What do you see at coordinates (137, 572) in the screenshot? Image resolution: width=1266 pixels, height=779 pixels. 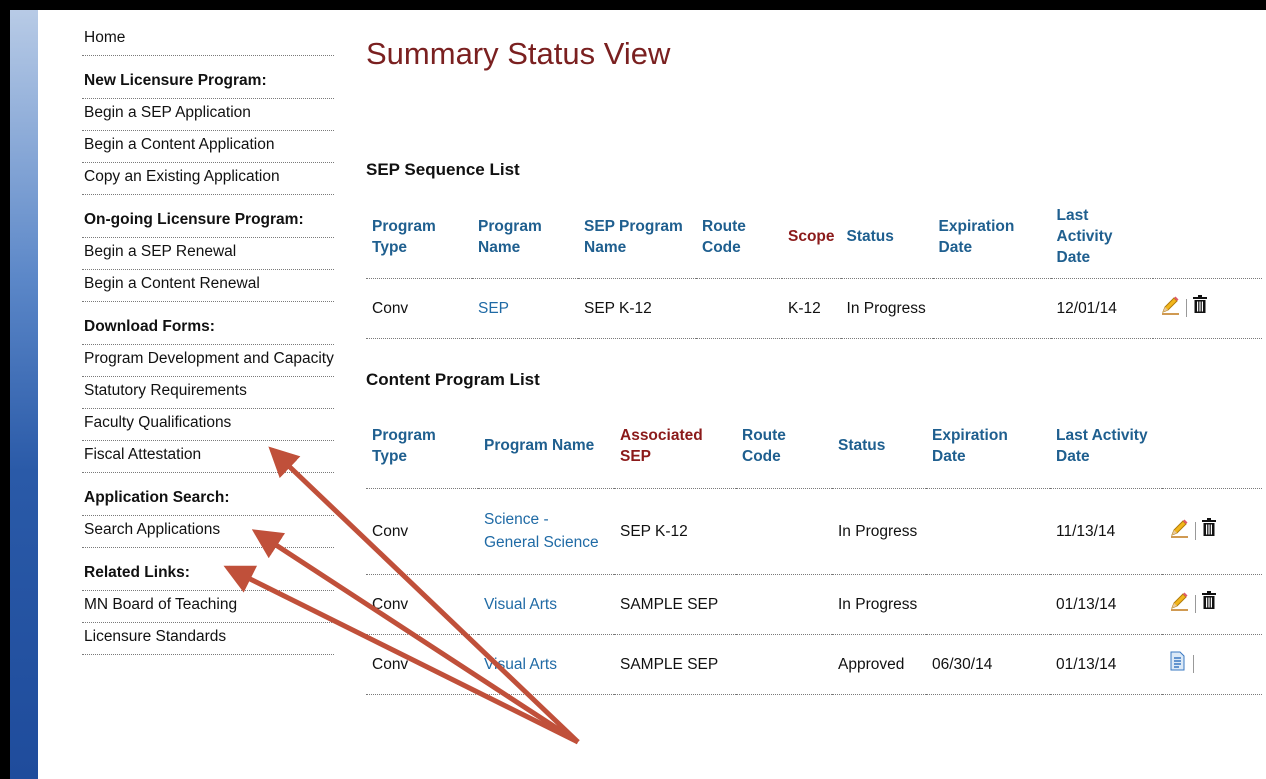 I see `sidebar-item-label: Related Links:` at bounding box center [137, 572].